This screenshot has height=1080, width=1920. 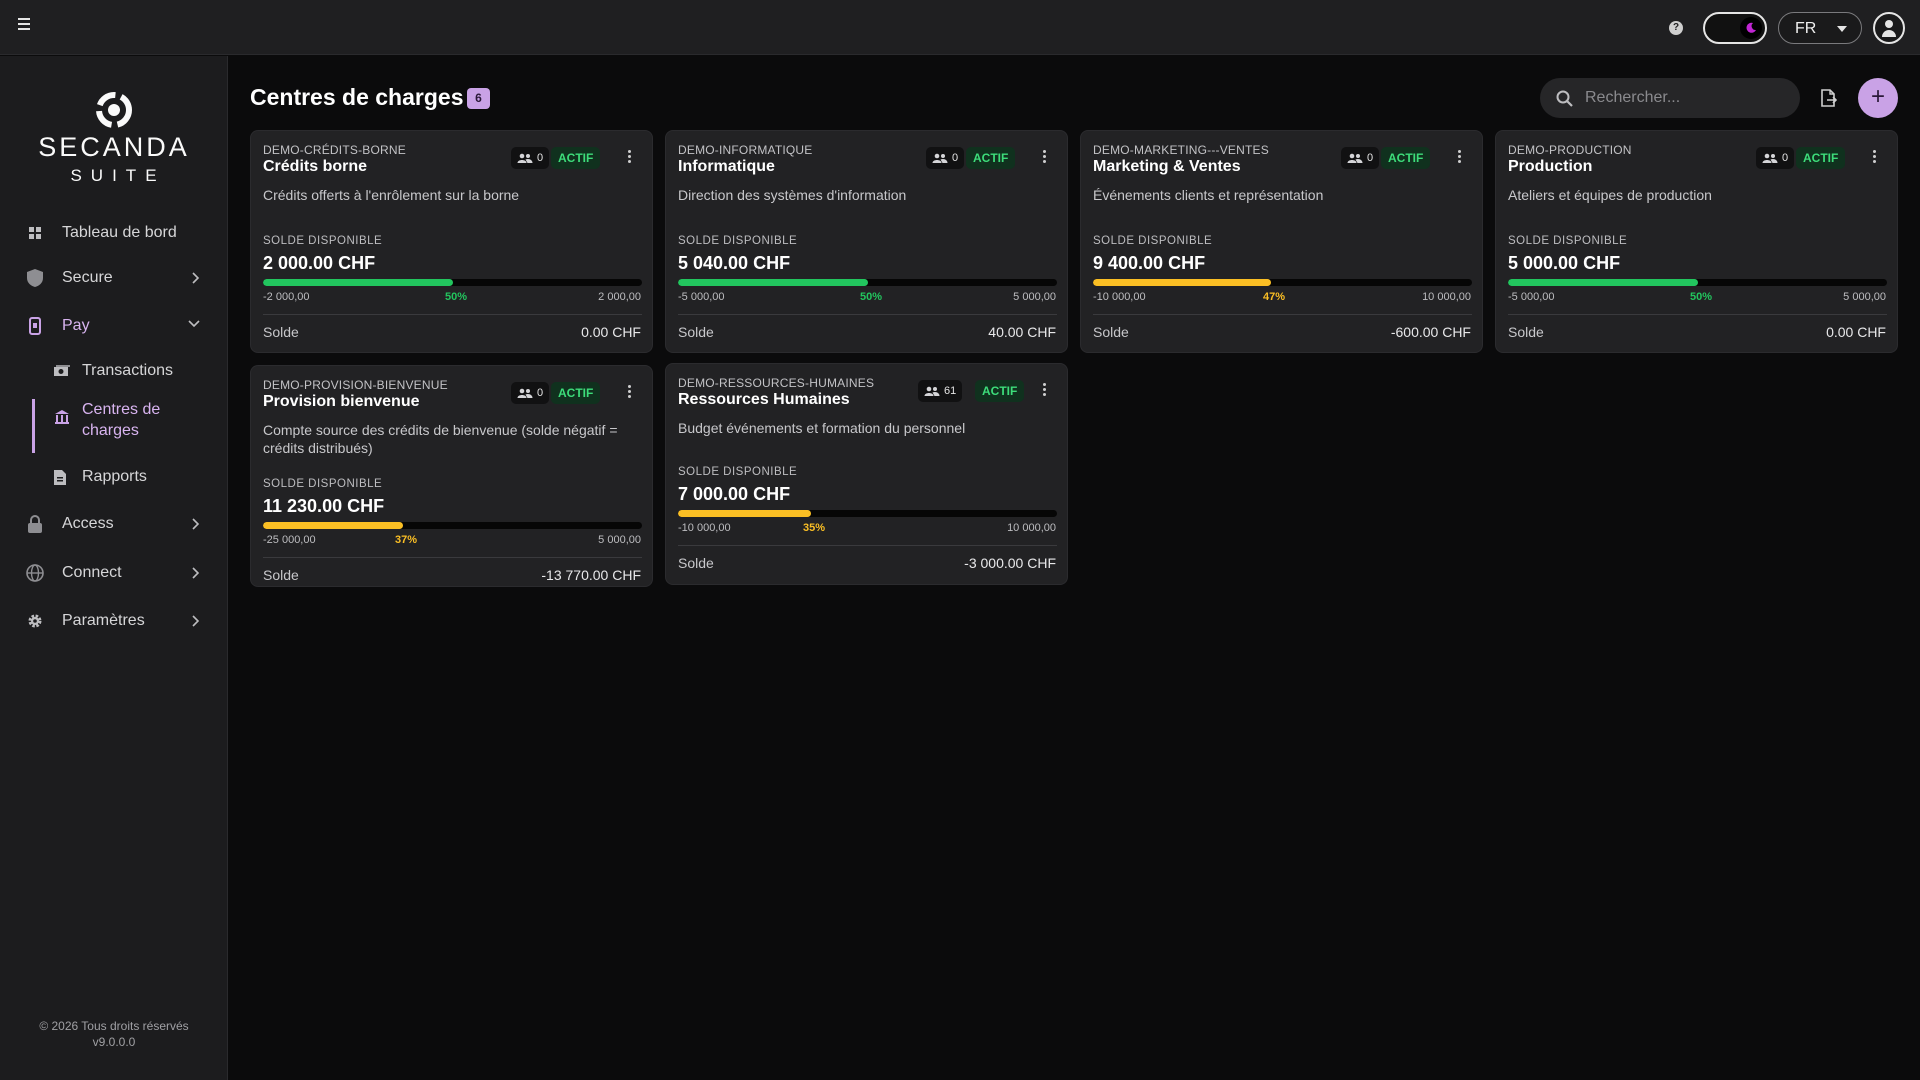 I want to click on members-count: 0, so click(x=955, y=158).